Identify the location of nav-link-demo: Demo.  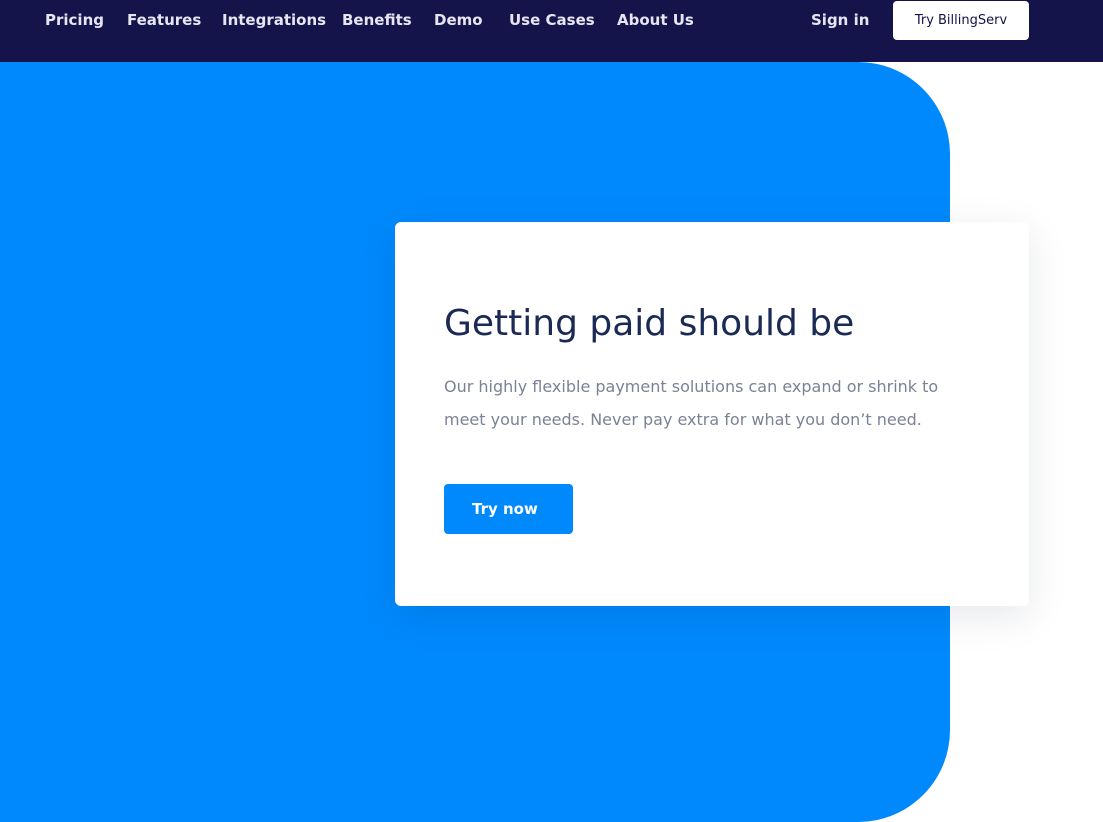
(458, 20).